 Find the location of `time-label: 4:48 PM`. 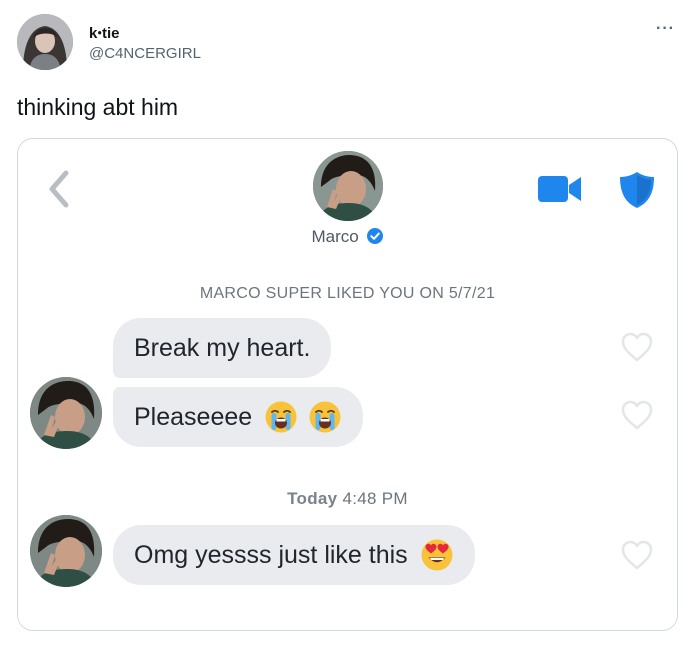

time-label: 4:48 PM is located at coordinates (375, 498).